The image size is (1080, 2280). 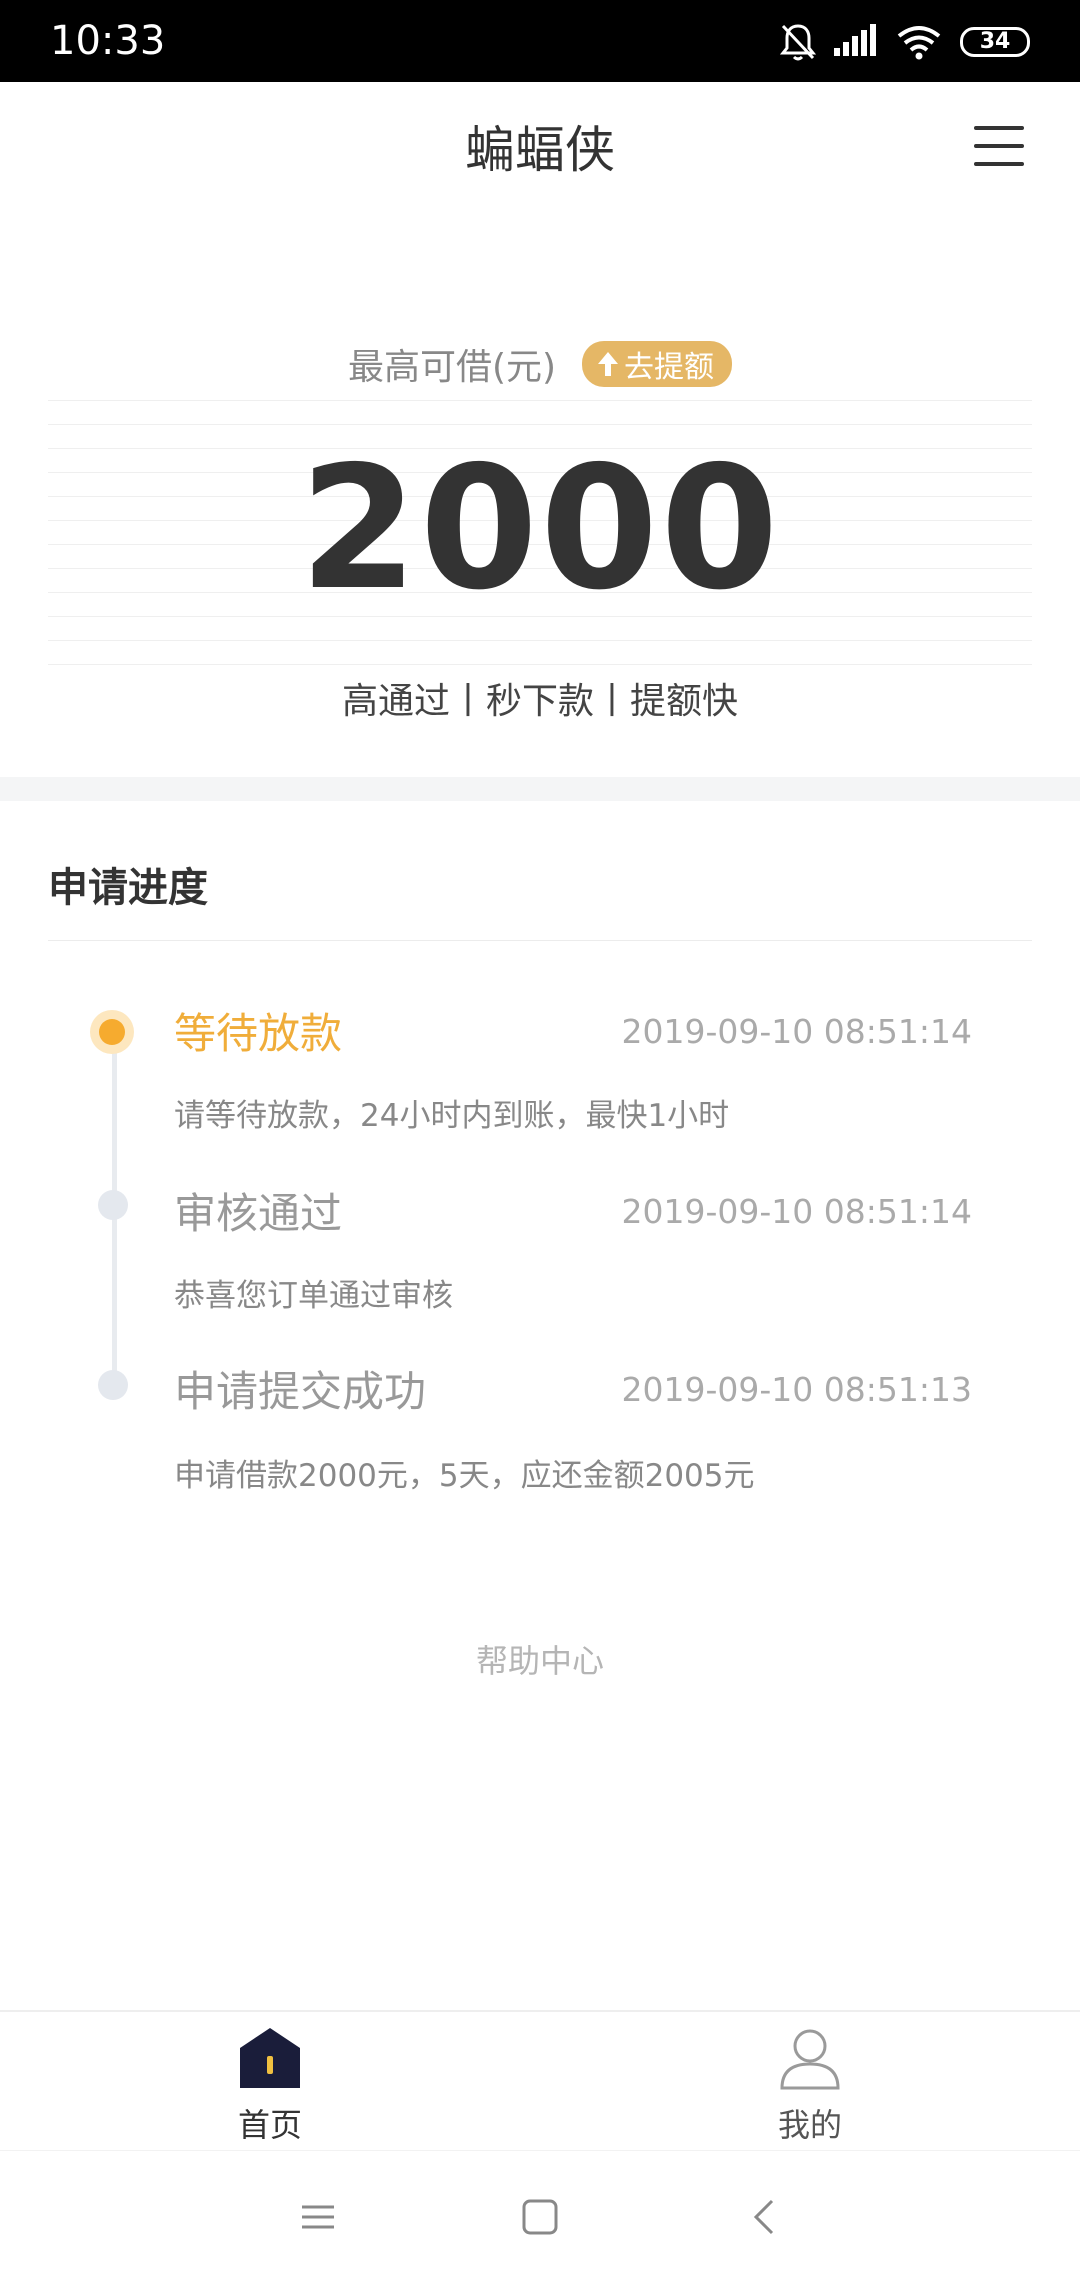 I want to click on step-title-2: 审核通过, so click(x=258, y=1213).